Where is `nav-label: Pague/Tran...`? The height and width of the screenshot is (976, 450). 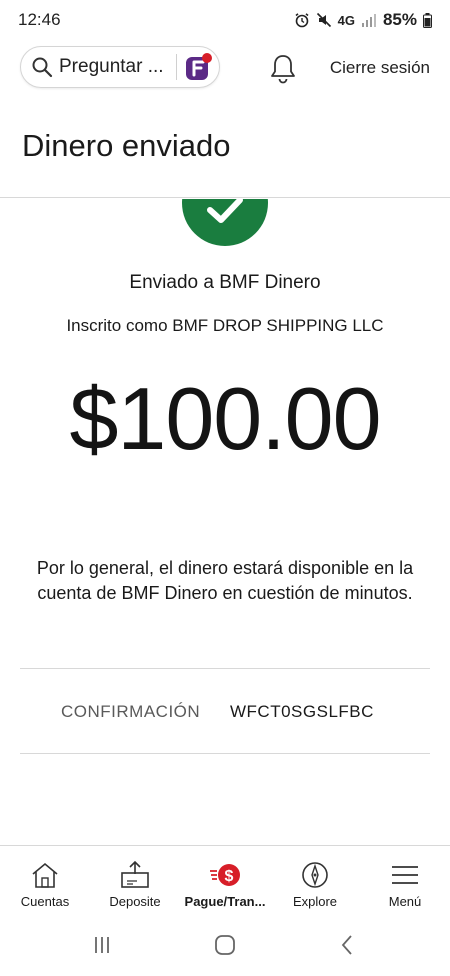 nav-label: Pague/Tran... is located at coordinates (225, 901).